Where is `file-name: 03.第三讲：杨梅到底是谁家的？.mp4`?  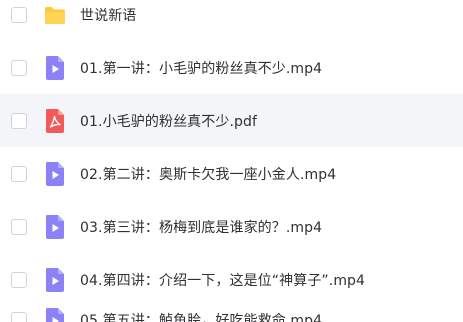
file-name: 03.第三讲：杨梅到底是谁家的？.mp4 is located at coordinates (201, 227).